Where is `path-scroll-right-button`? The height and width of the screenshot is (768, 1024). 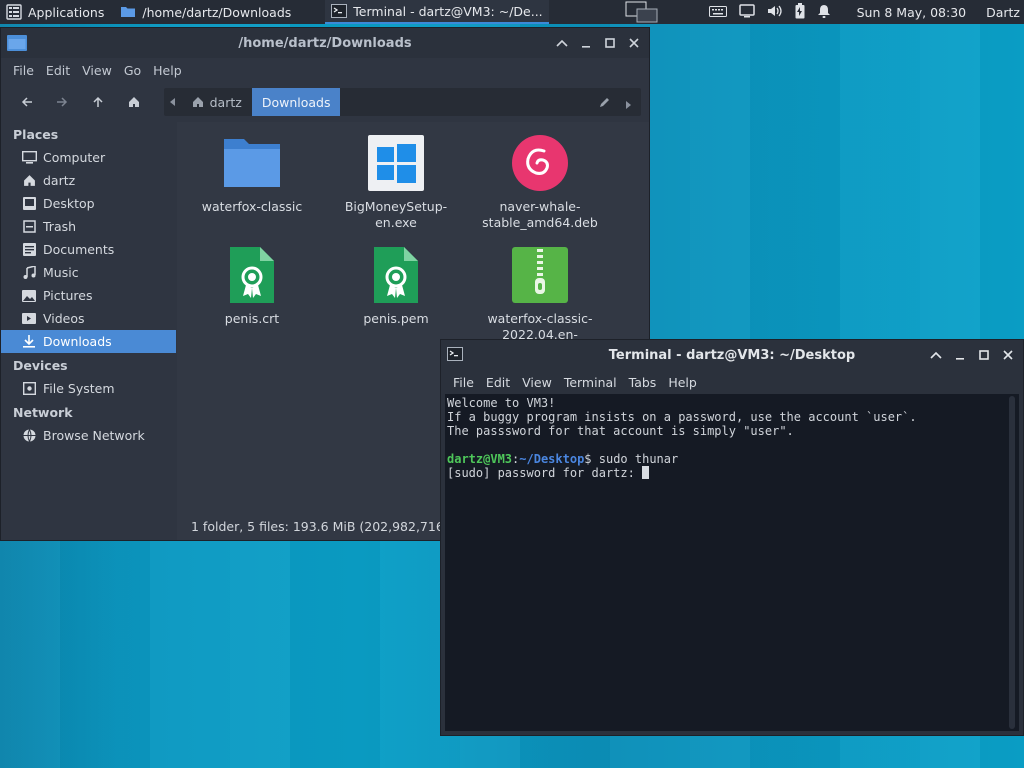
path-scroll-right-button is located at coordinates (628, 105).